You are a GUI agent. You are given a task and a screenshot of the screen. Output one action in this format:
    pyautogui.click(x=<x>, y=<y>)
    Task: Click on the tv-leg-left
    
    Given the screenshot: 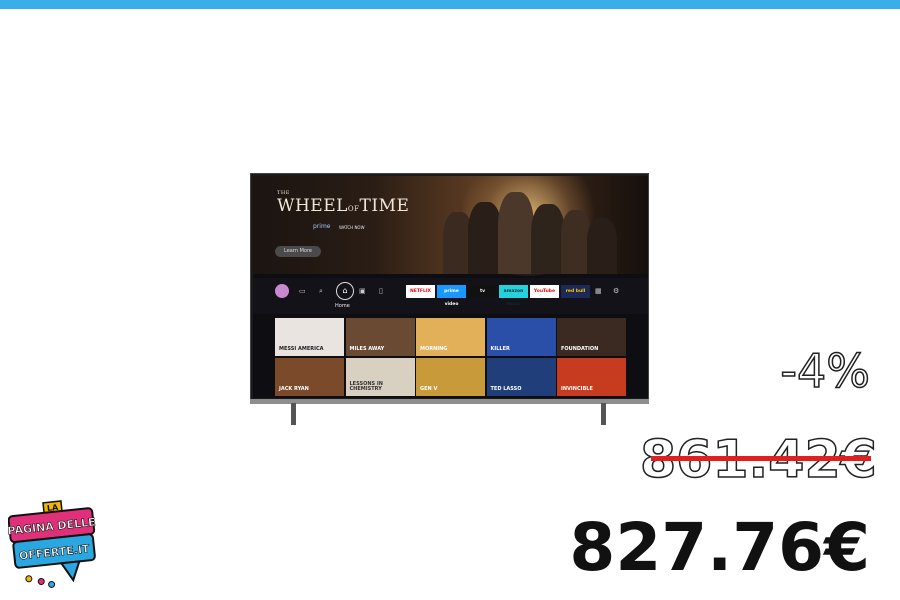 What is the action you would take?
    pyautogui.click(x=293, y=414)
    